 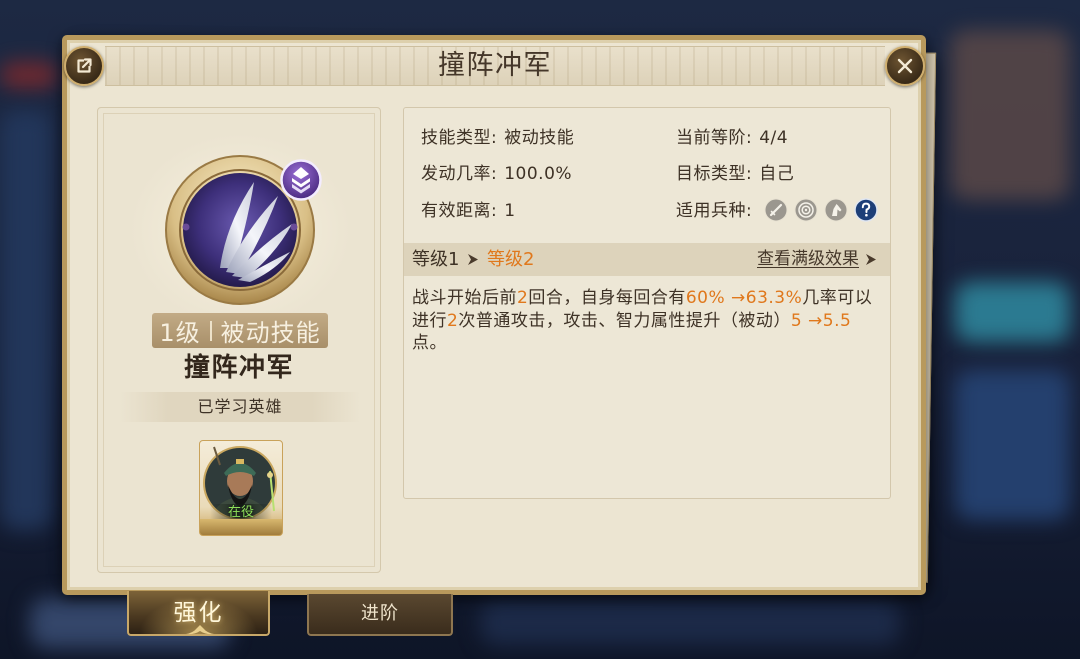 I want to click on skill-type-row: 技能类型: 被动技能, so click(x=497, y=138).